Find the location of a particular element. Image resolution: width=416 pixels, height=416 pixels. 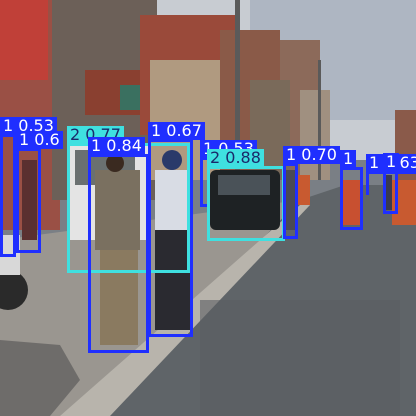

person-detection-label: 1 0.6 is located at coordinates (39, 140).